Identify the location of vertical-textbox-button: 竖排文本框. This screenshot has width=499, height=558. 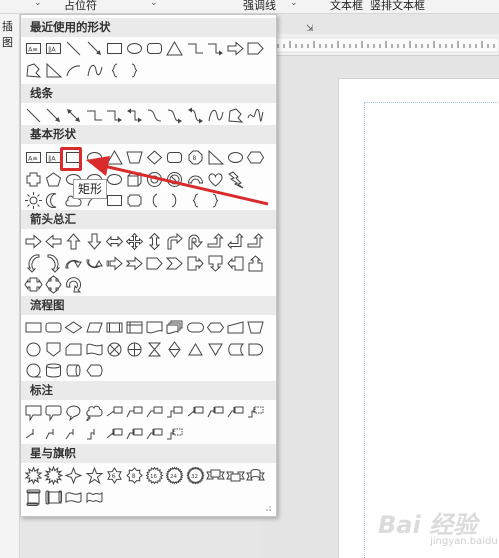
(397, 6).